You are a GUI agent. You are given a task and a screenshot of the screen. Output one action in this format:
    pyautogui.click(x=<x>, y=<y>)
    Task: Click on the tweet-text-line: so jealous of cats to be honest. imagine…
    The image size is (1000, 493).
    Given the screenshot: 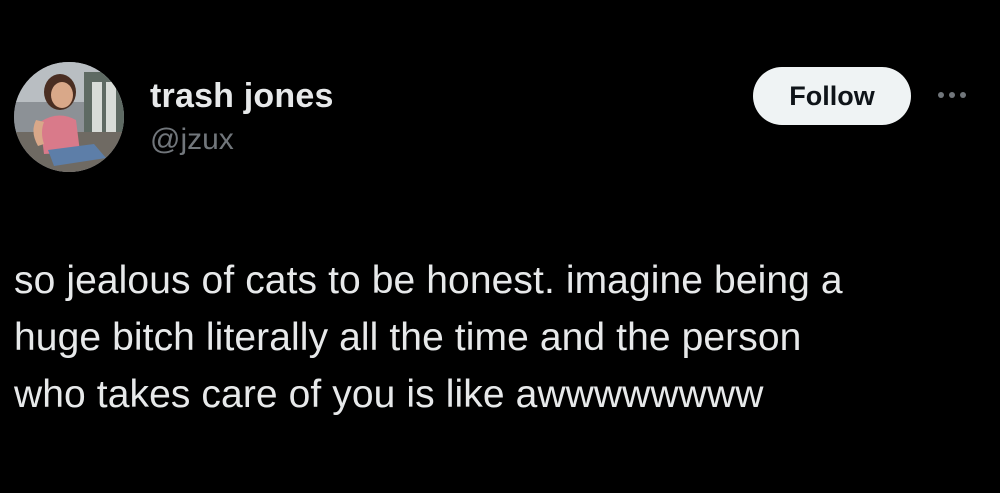 What is the action you would take?
    pyautogui.click(x=428, y=280)
    